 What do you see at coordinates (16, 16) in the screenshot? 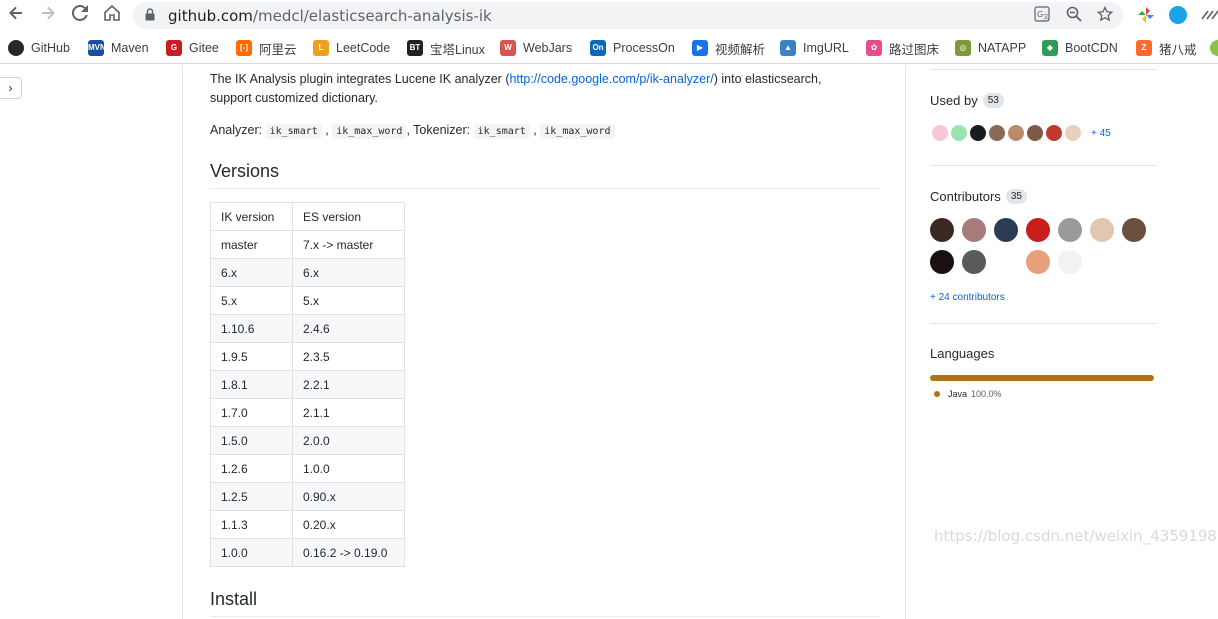
I see `back-arrow-icon` at bounding box center [16, 16].